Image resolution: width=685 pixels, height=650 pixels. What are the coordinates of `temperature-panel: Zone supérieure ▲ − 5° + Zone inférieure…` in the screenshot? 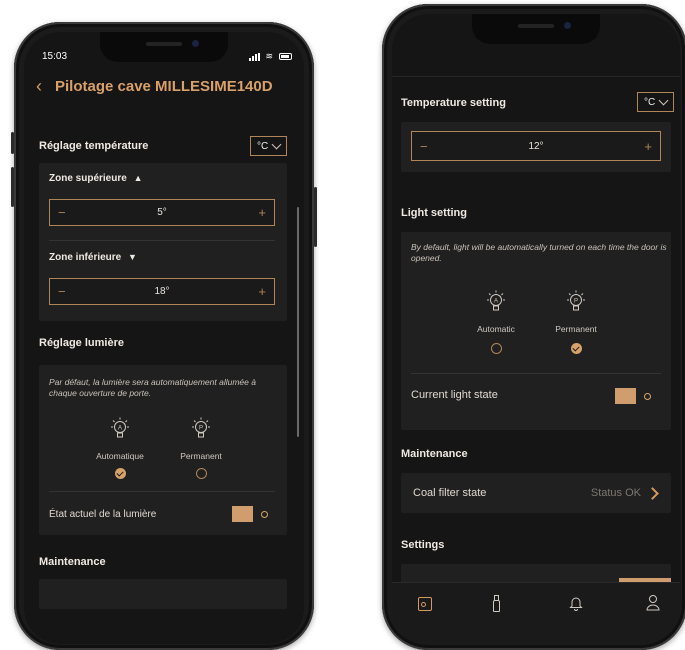 It's located at (163, 242).